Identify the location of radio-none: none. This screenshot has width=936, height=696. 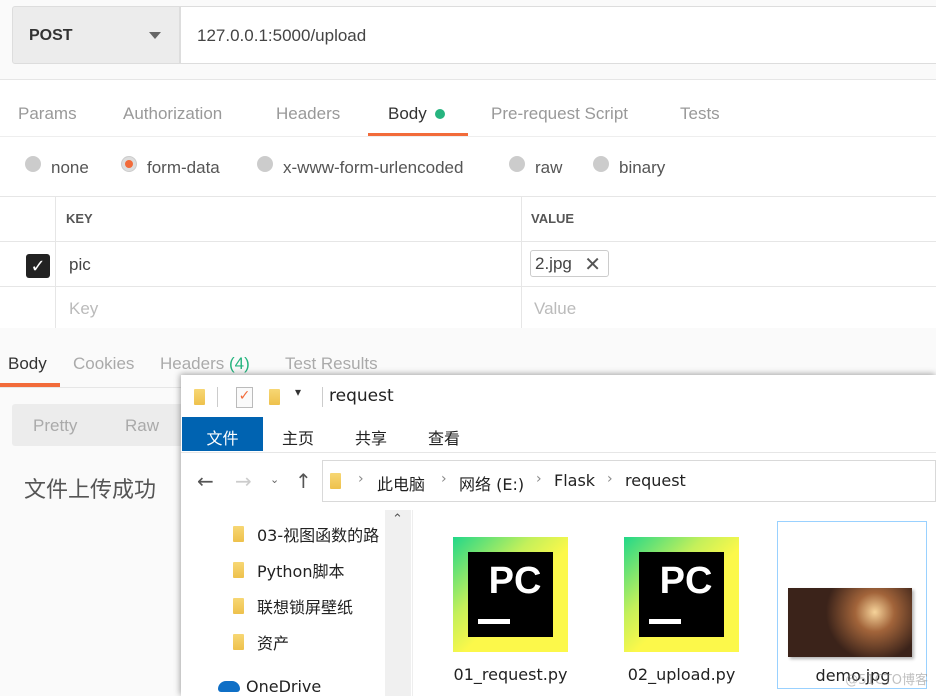
(57, 167).